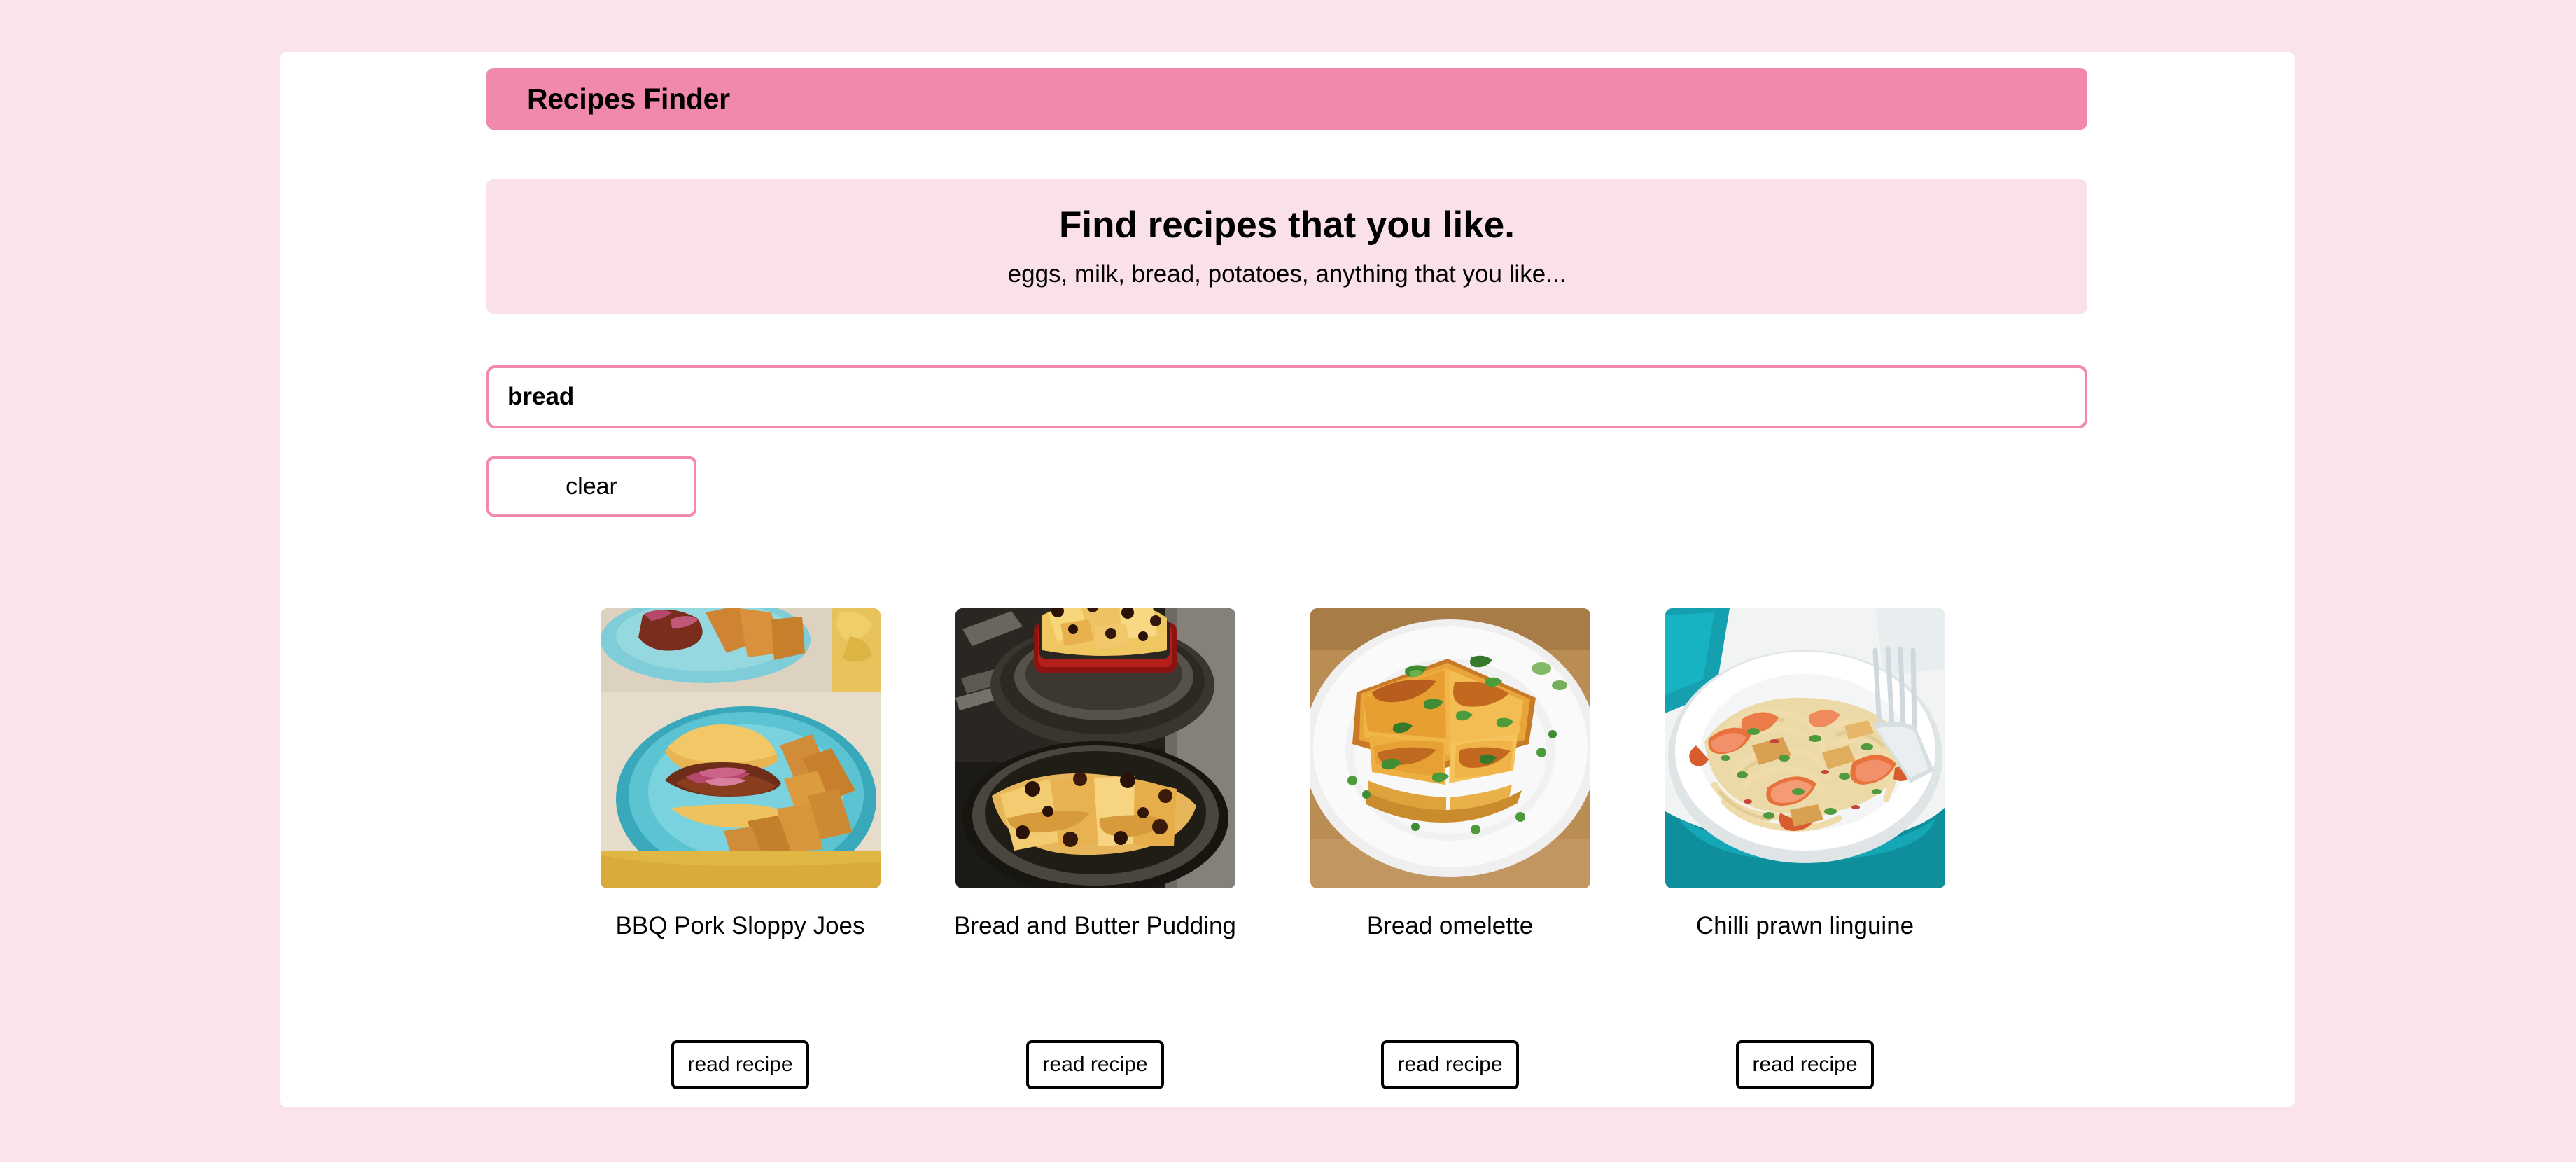 Image resolution: width=2576 pixels, height=1162 pixels. Describe the element at coordinates (740, 925) in the screenshot. I see `recipe-title: BBQ Pork Sloppy Joes` at that location.